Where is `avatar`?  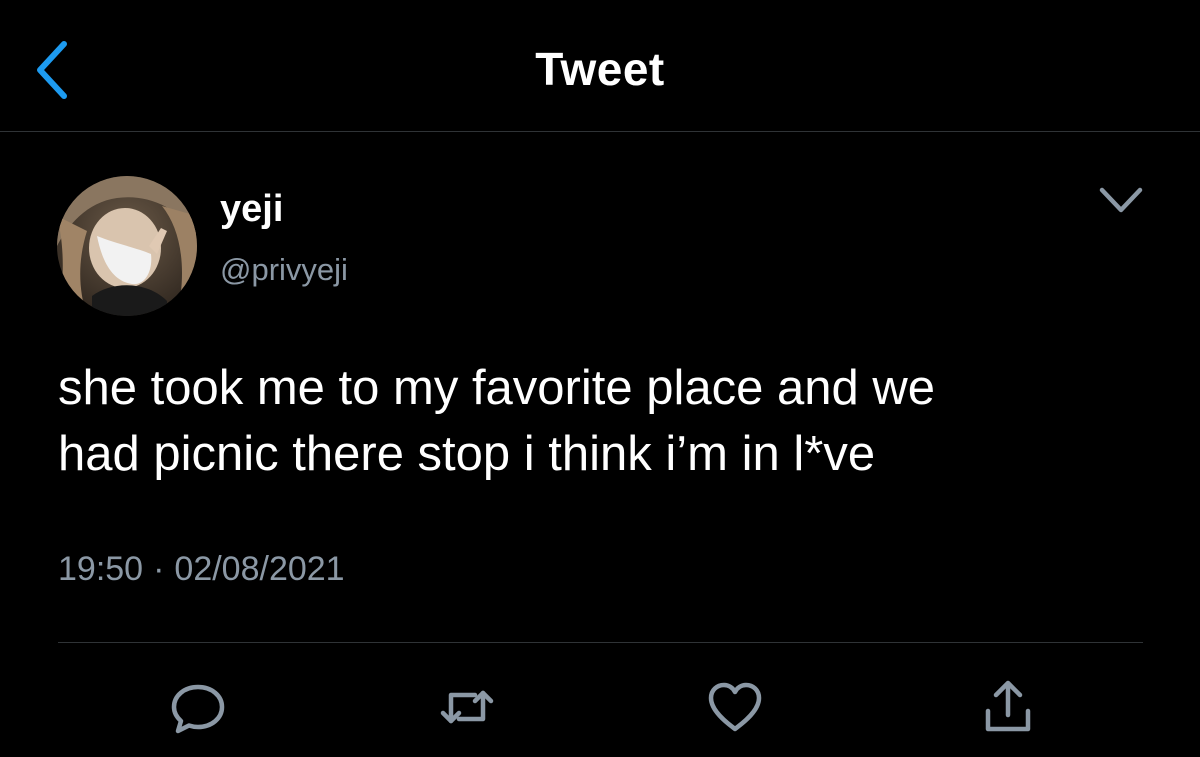
avatar is located at coordinates (127, 246).